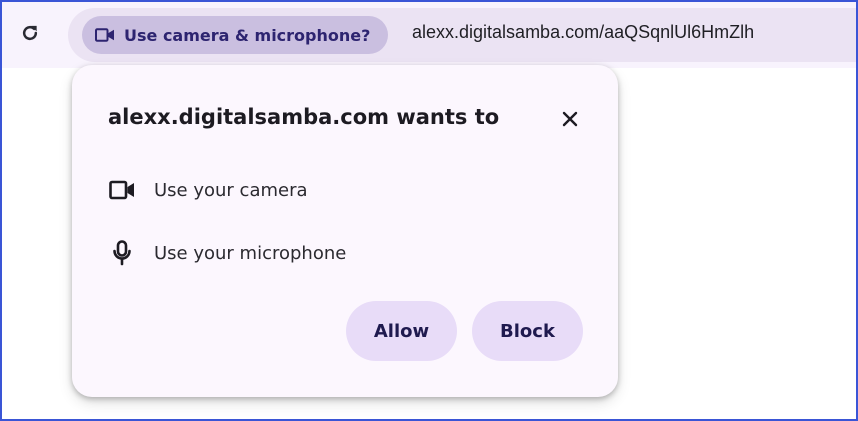  Describe the element at coordinates (583, 32) in the screenshot. I see `url-text: alexx.digitalsamba.com/aaQSqnlUl6HmZlh` at that location.